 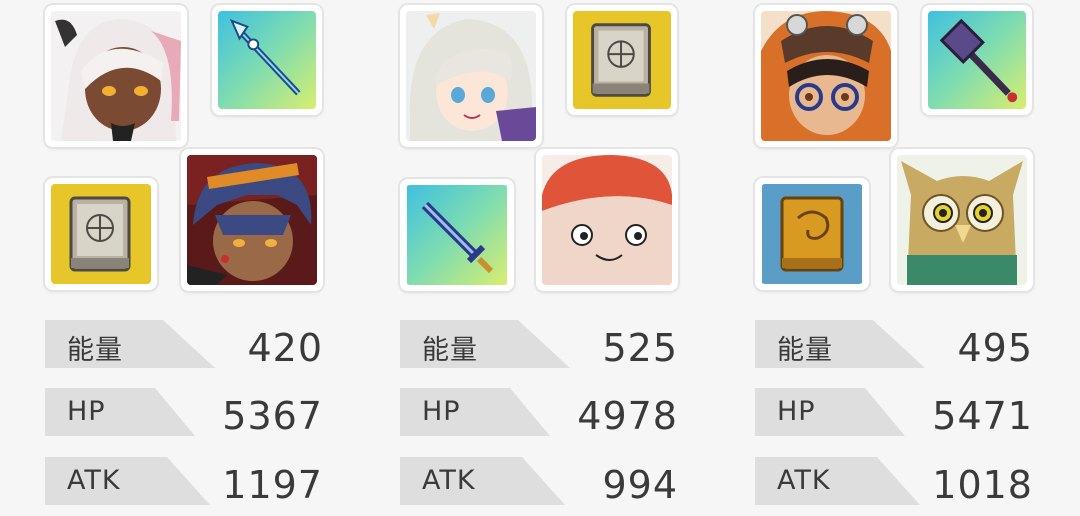 I want to click on atk-stat-row: ATK 1197, so click(x=185, y=482).